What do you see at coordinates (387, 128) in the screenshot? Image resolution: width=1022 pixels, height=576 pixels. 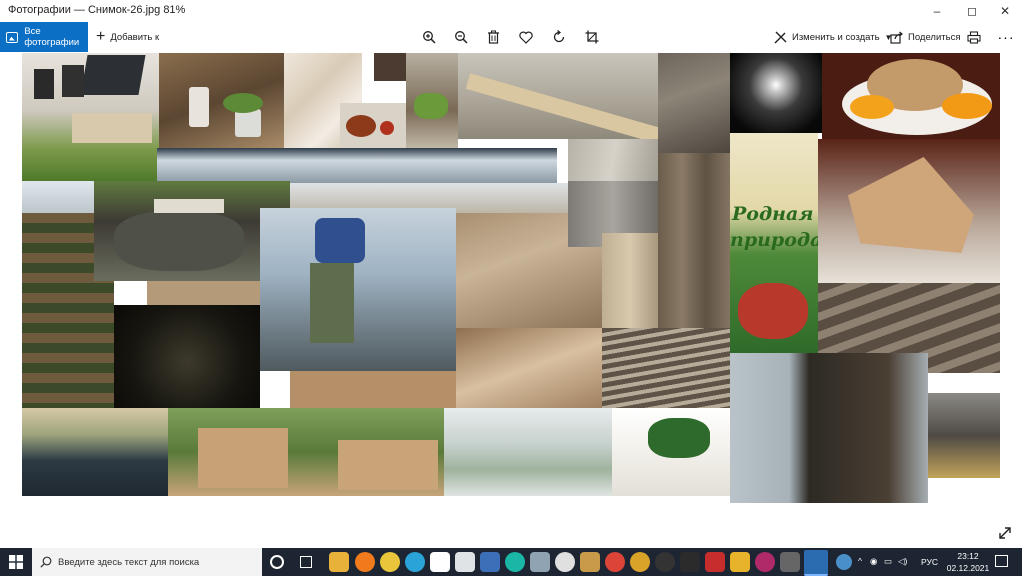 I see `tomato` at bounding box center [387, 128].